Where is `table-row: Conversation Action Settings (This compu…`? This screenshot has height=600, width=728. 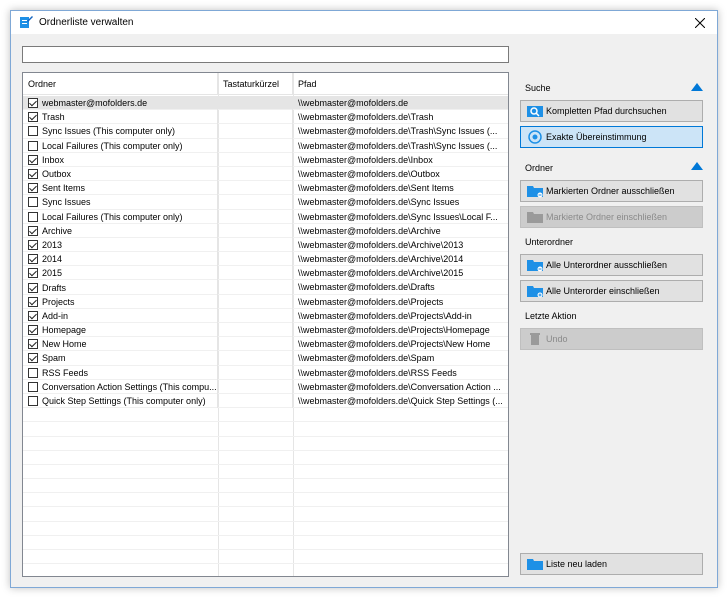 table-row: Conversation Action Settings (This compu… is located at coordinates (265, 386).